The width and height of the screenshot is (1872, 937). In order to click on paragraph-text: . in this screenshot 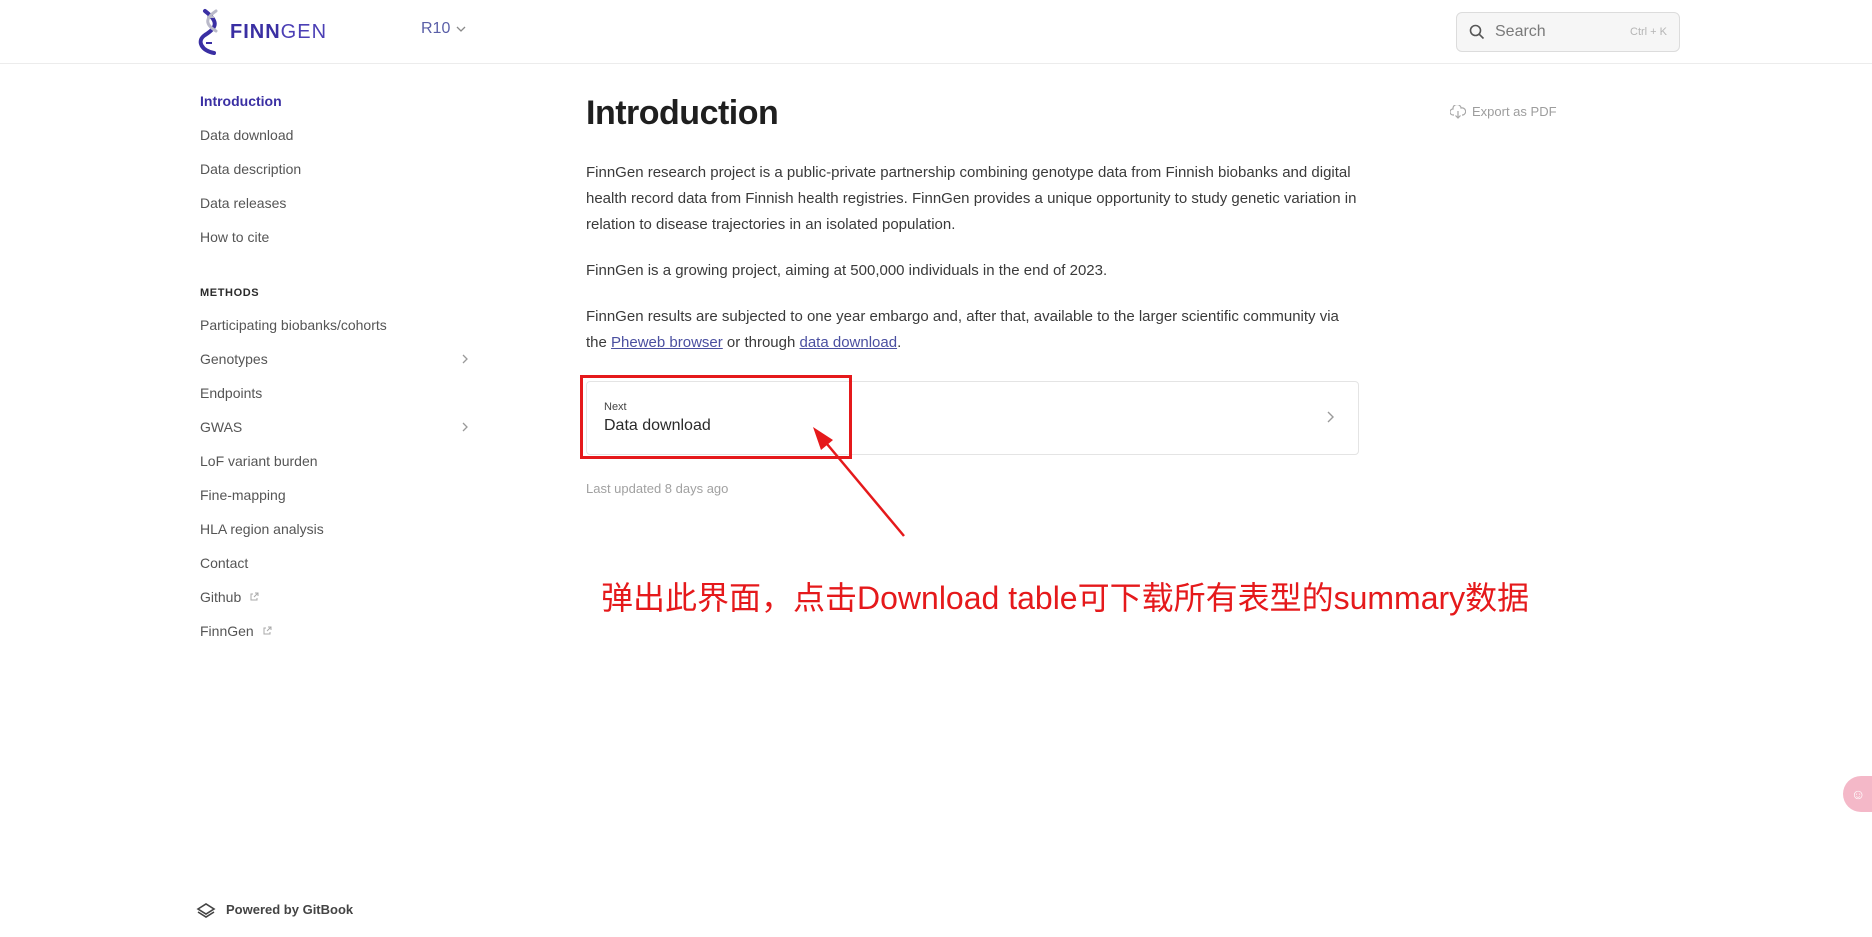, I will do `click(899, 342)`.